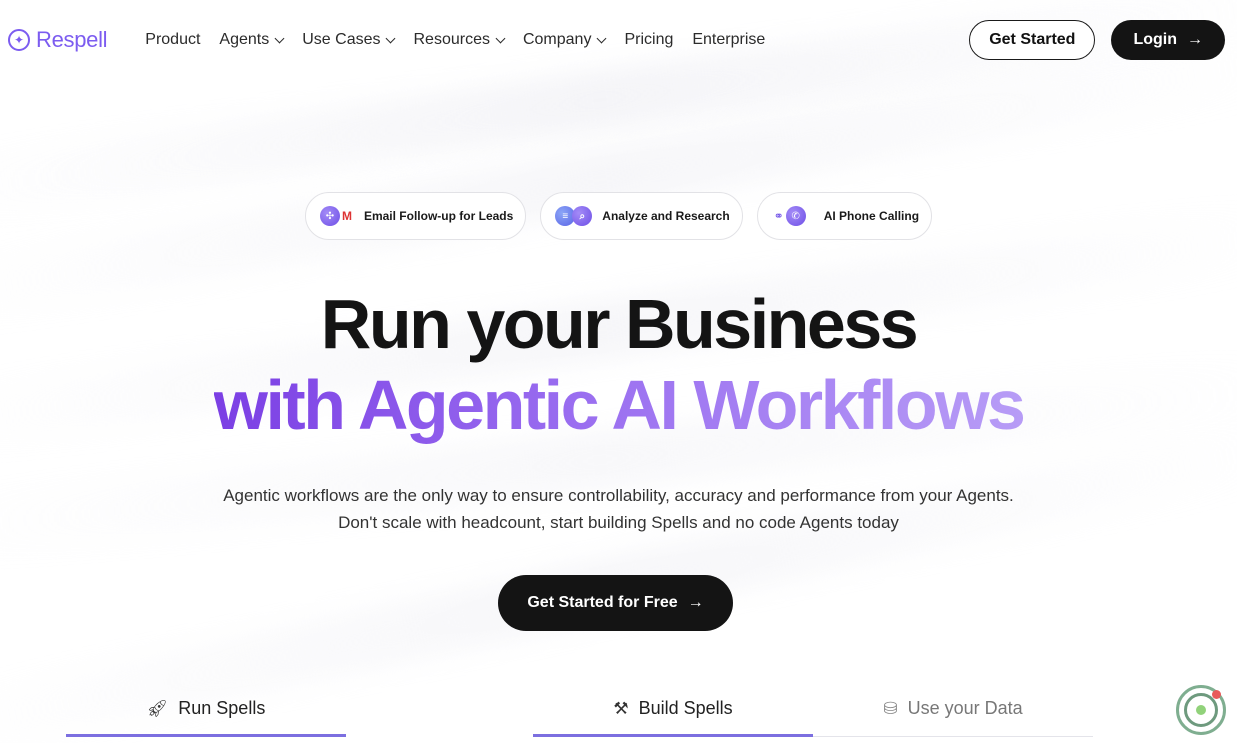  Describe the element at coordinates (72, 39) in the screenshot. I see `brand-name: Respell` at that location.